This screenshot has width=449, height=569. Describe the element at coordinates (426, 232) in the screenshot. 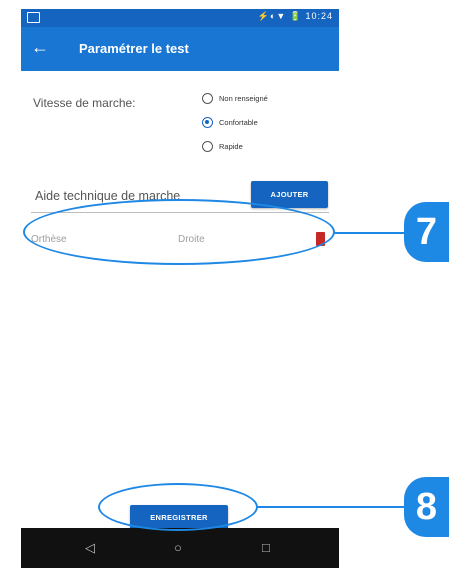

I see `callout-badge-7: 7` at that location.